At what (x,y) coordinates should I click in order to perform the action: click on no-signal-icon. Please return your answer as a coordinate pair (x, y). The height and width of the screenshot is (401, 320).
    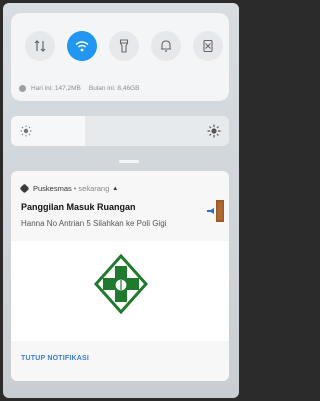
    Looking at the image, I should click on (208, 46).